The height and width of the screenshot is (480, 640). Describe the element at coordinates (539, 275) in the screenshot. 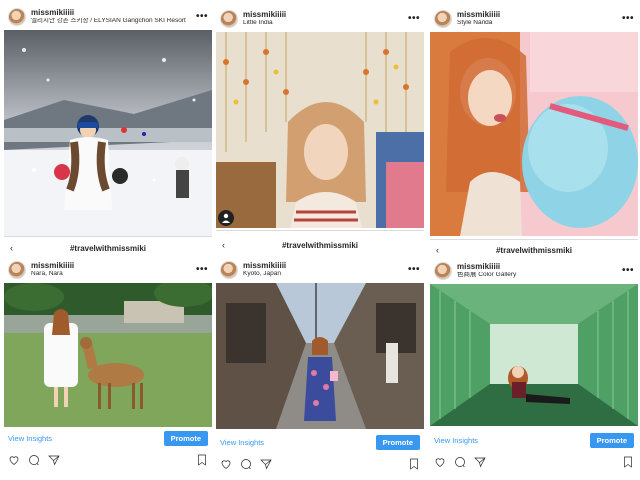

I see `post-location: 色商展 Color Gallery` at that location.